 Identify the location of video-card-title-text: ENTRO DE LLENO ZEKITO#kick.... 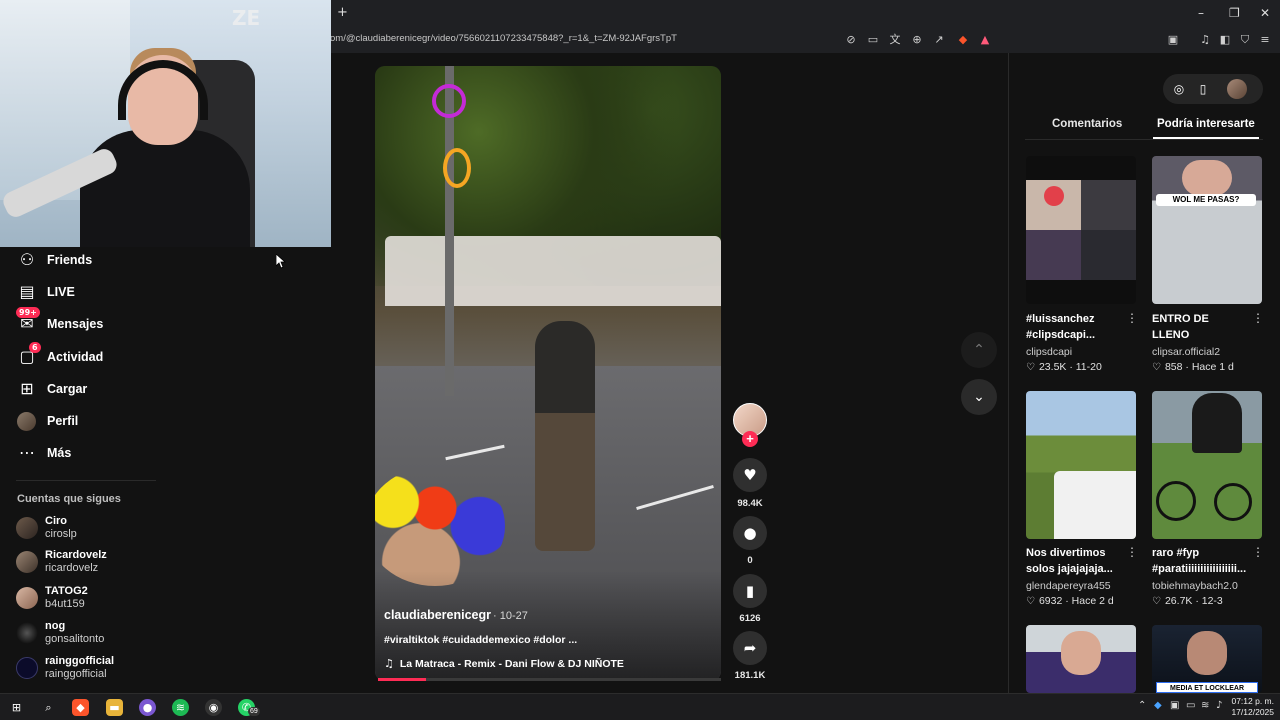
(1200, 327).